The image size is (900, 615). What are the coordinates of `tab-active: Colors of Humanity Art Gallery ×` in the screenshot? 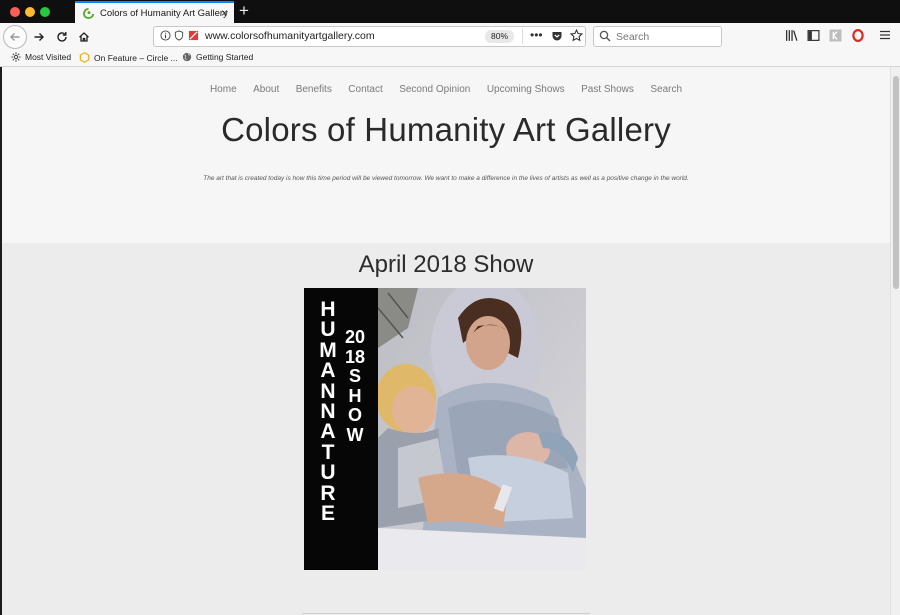 It's located at (154, 12).